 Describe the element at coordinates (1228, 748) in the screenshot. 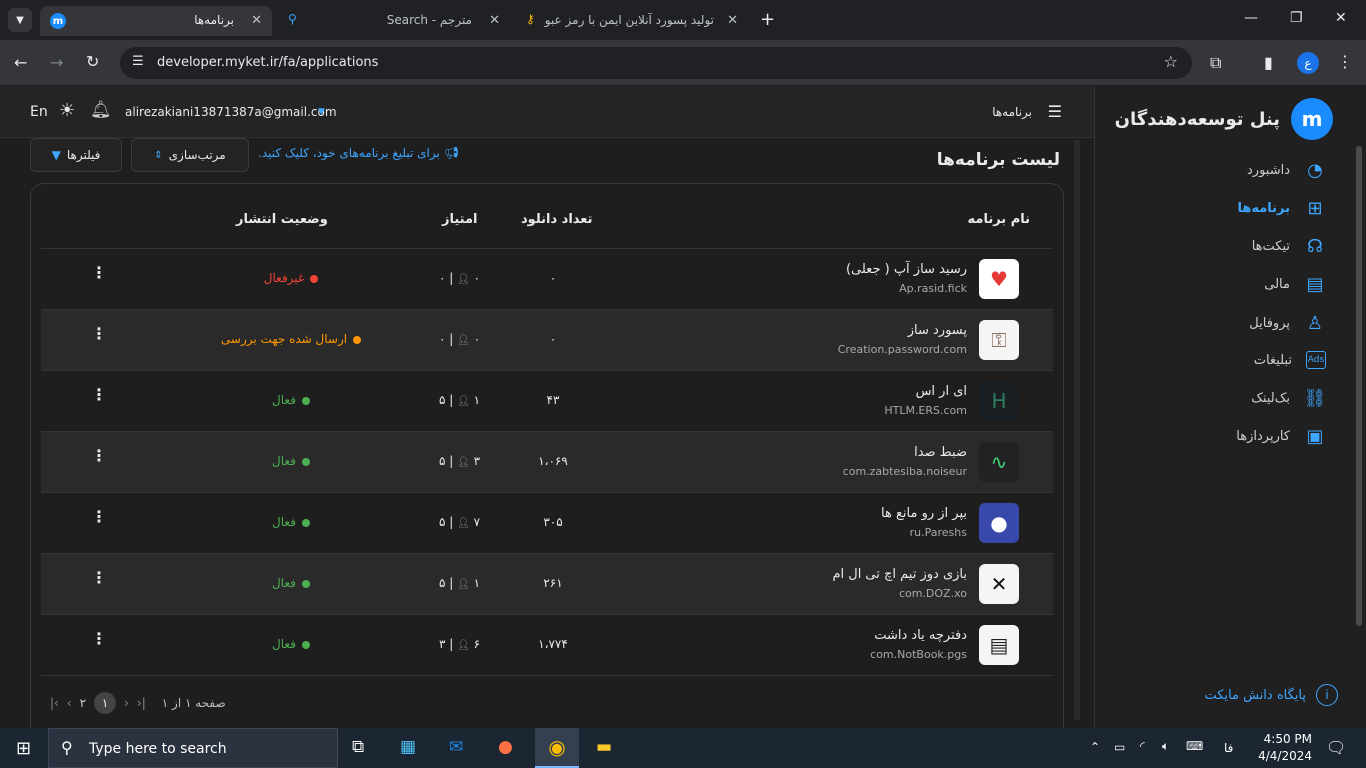

I see `input-language: فا` at that location.